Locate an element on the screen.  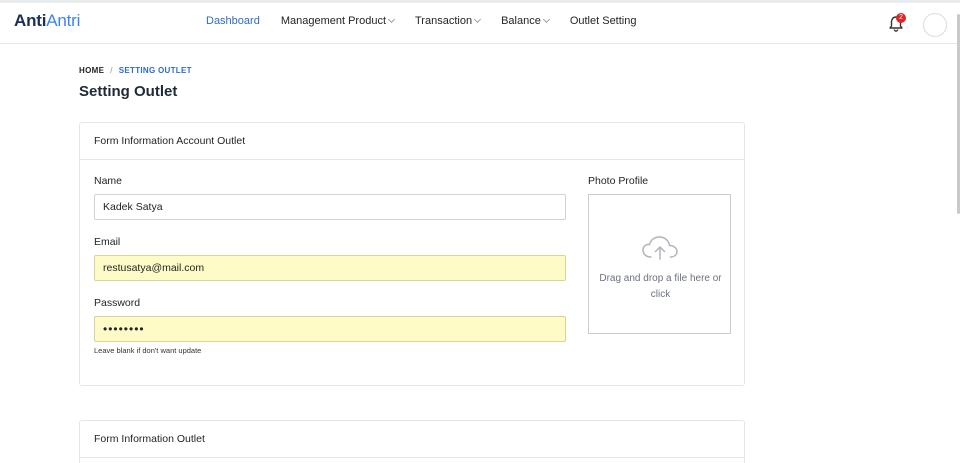
avatar is located at coordinates (935, 25).